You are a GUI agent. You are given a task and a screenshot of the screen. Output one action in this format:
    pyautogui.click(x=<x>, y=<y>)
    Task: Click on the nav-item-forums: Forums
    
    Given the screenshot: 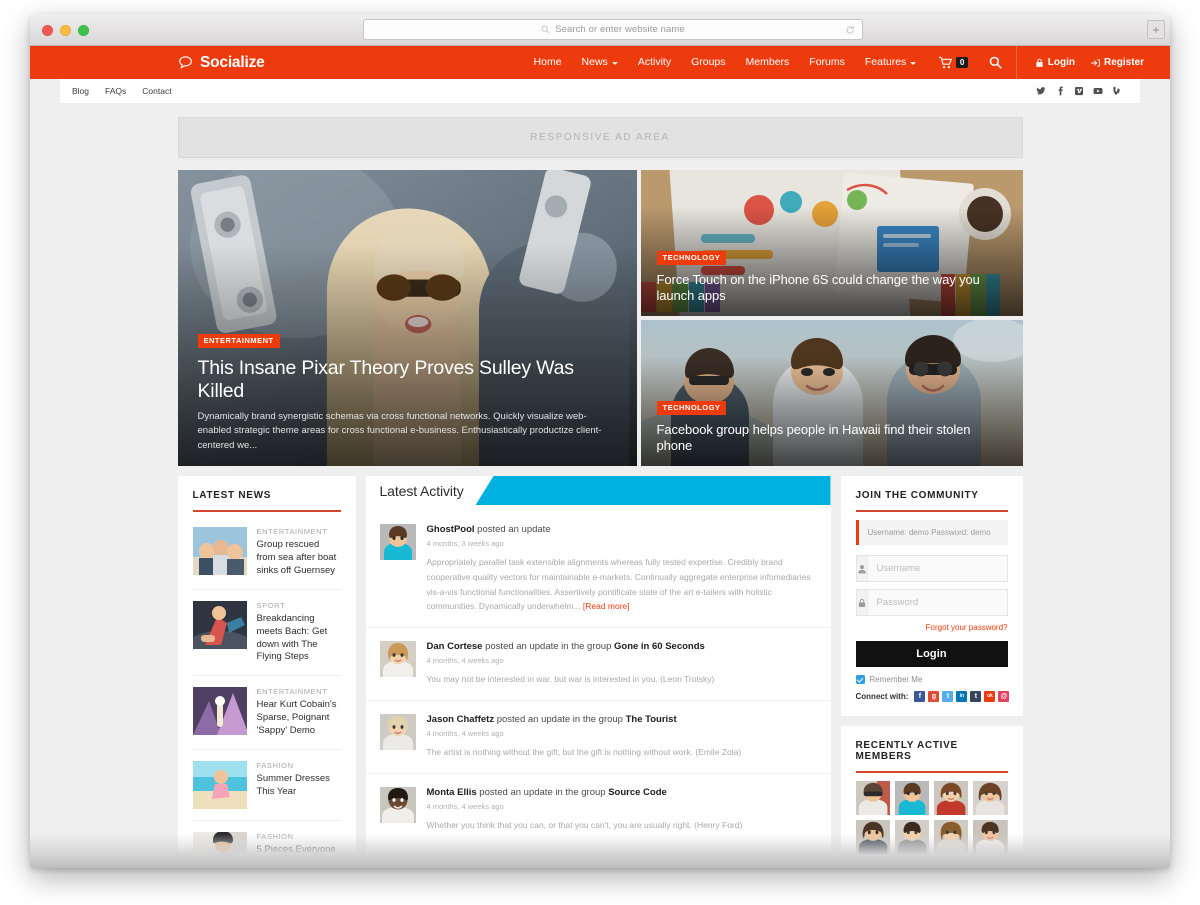 What is the action you would take?
    pyautogui.click(x=827, y=62)
    